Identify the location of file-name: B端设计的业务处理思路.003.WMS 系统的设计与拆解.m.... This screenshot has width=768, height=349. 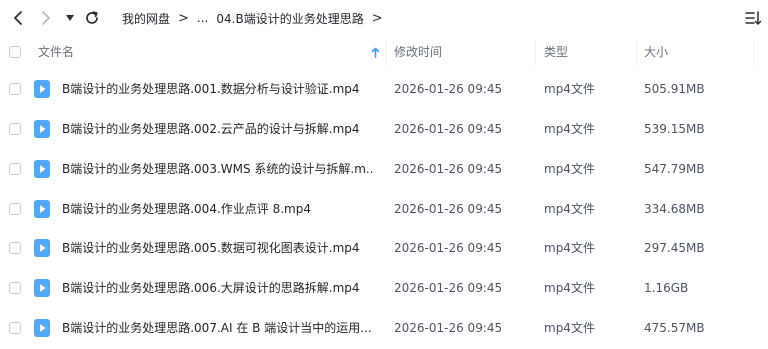
(217, 169).